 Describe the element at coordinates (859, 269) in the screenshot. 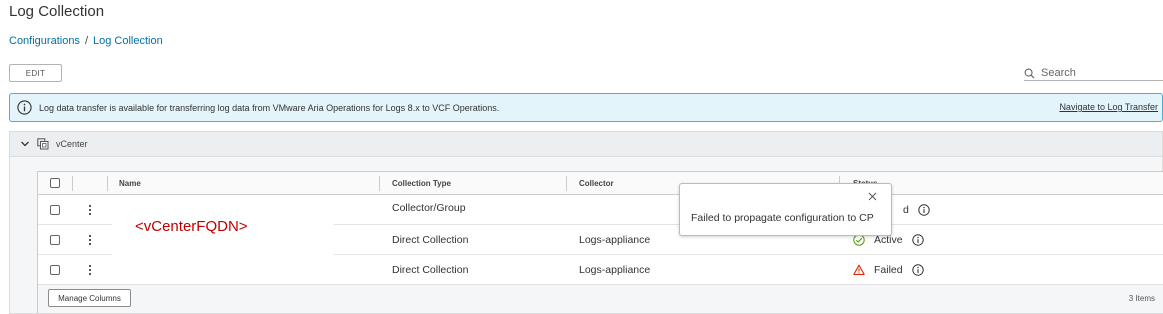

I see `warning-triangle-icon` at that location.